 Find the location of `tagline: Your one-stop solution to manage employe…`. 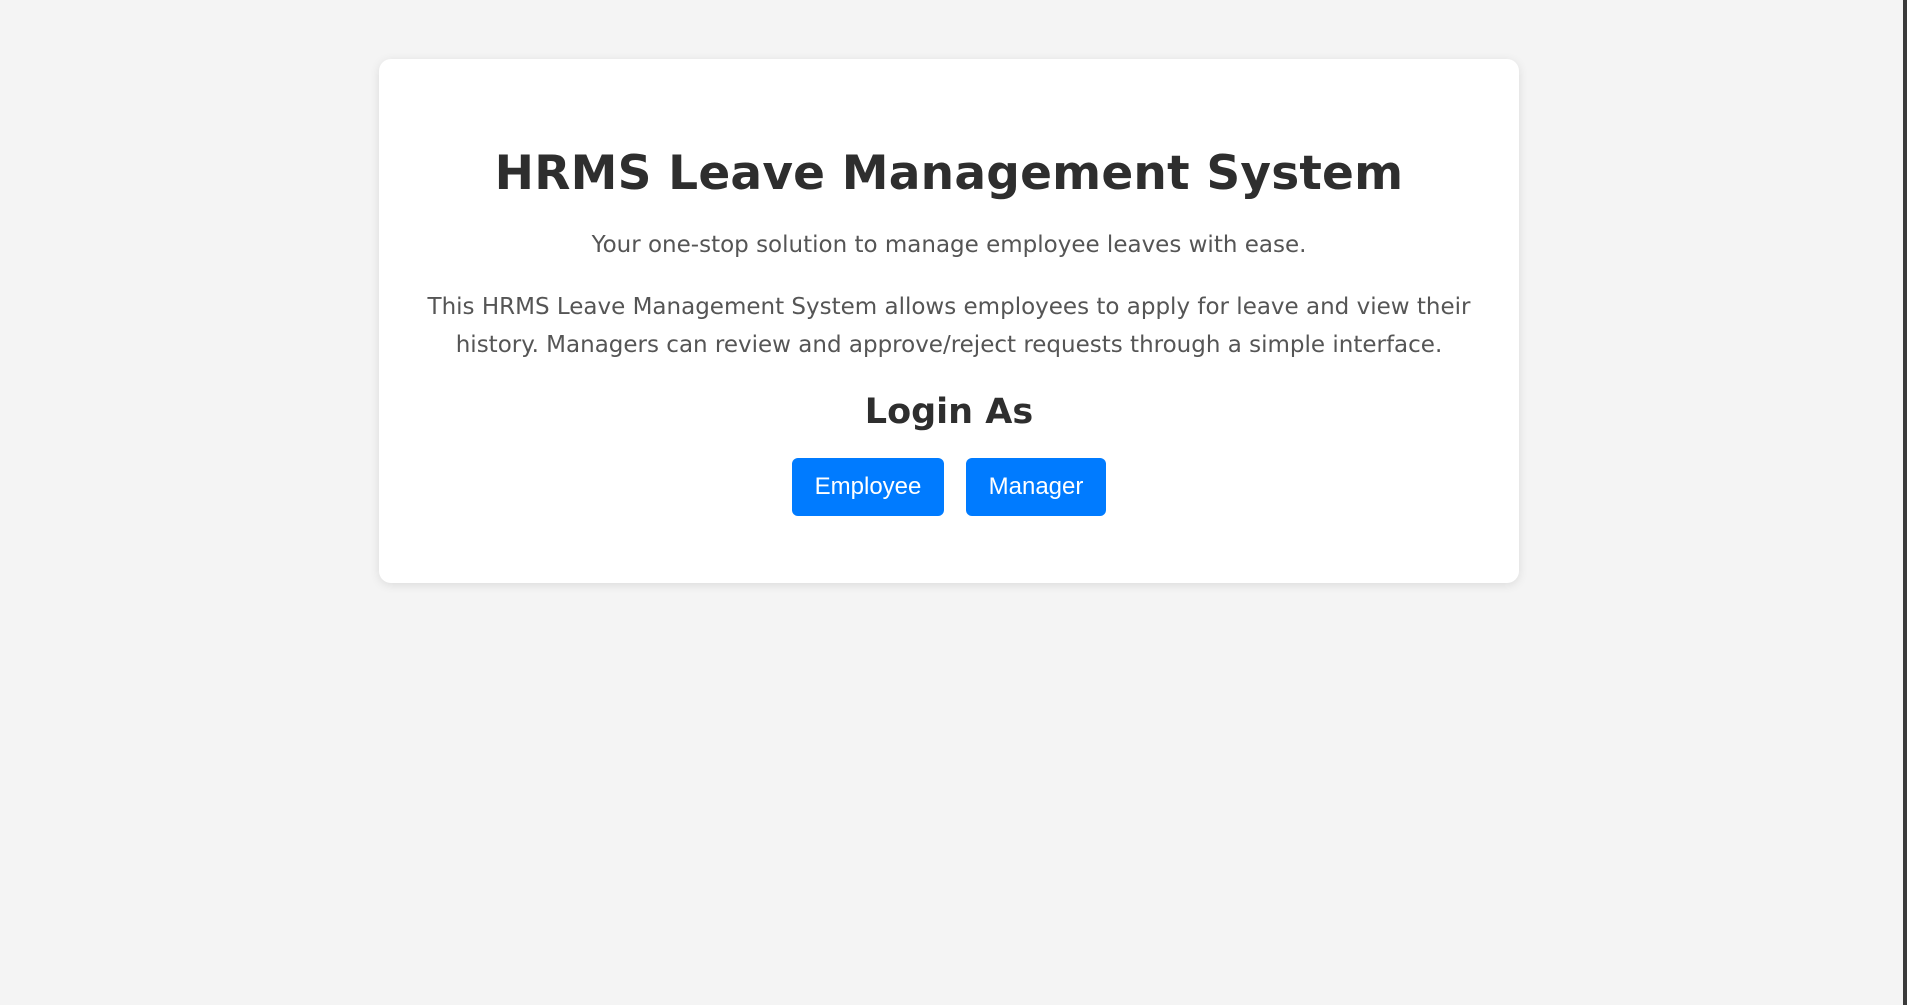

tagline: Your one-stop solution to manage employe… is located at coordinates (949, 245).